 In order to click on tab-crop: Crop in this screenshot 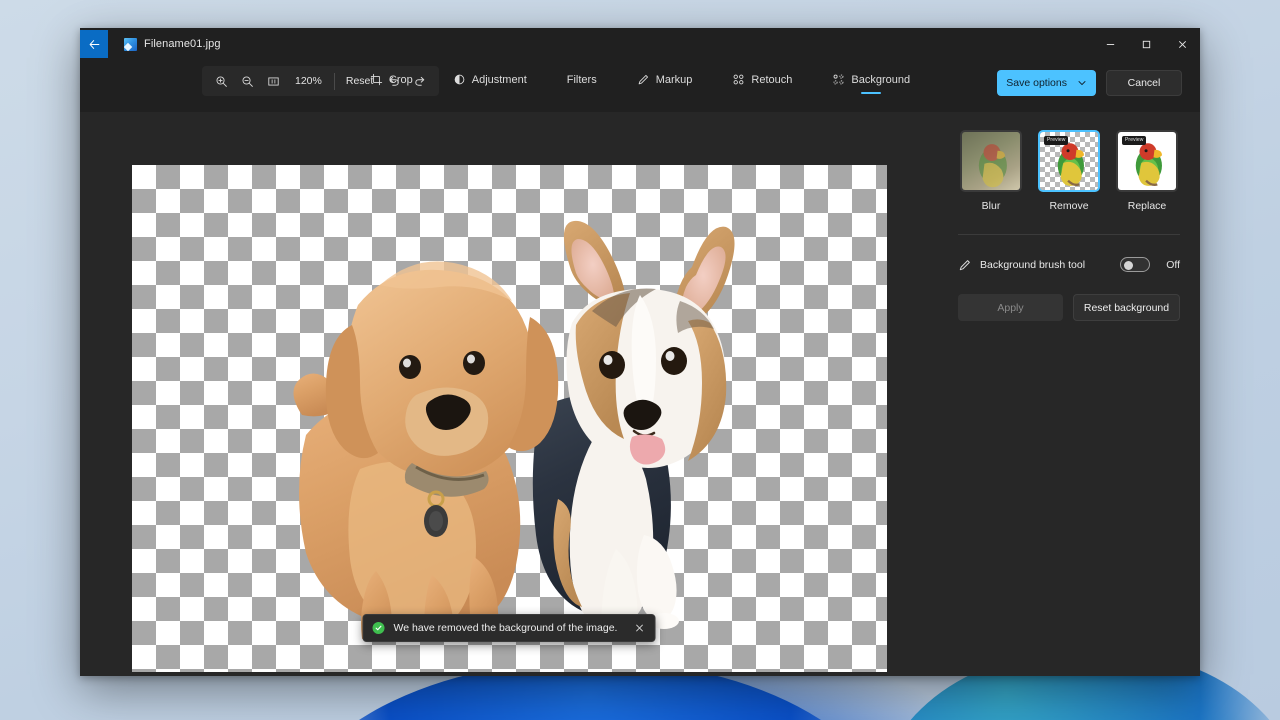, I will do `click(391, 80)`.